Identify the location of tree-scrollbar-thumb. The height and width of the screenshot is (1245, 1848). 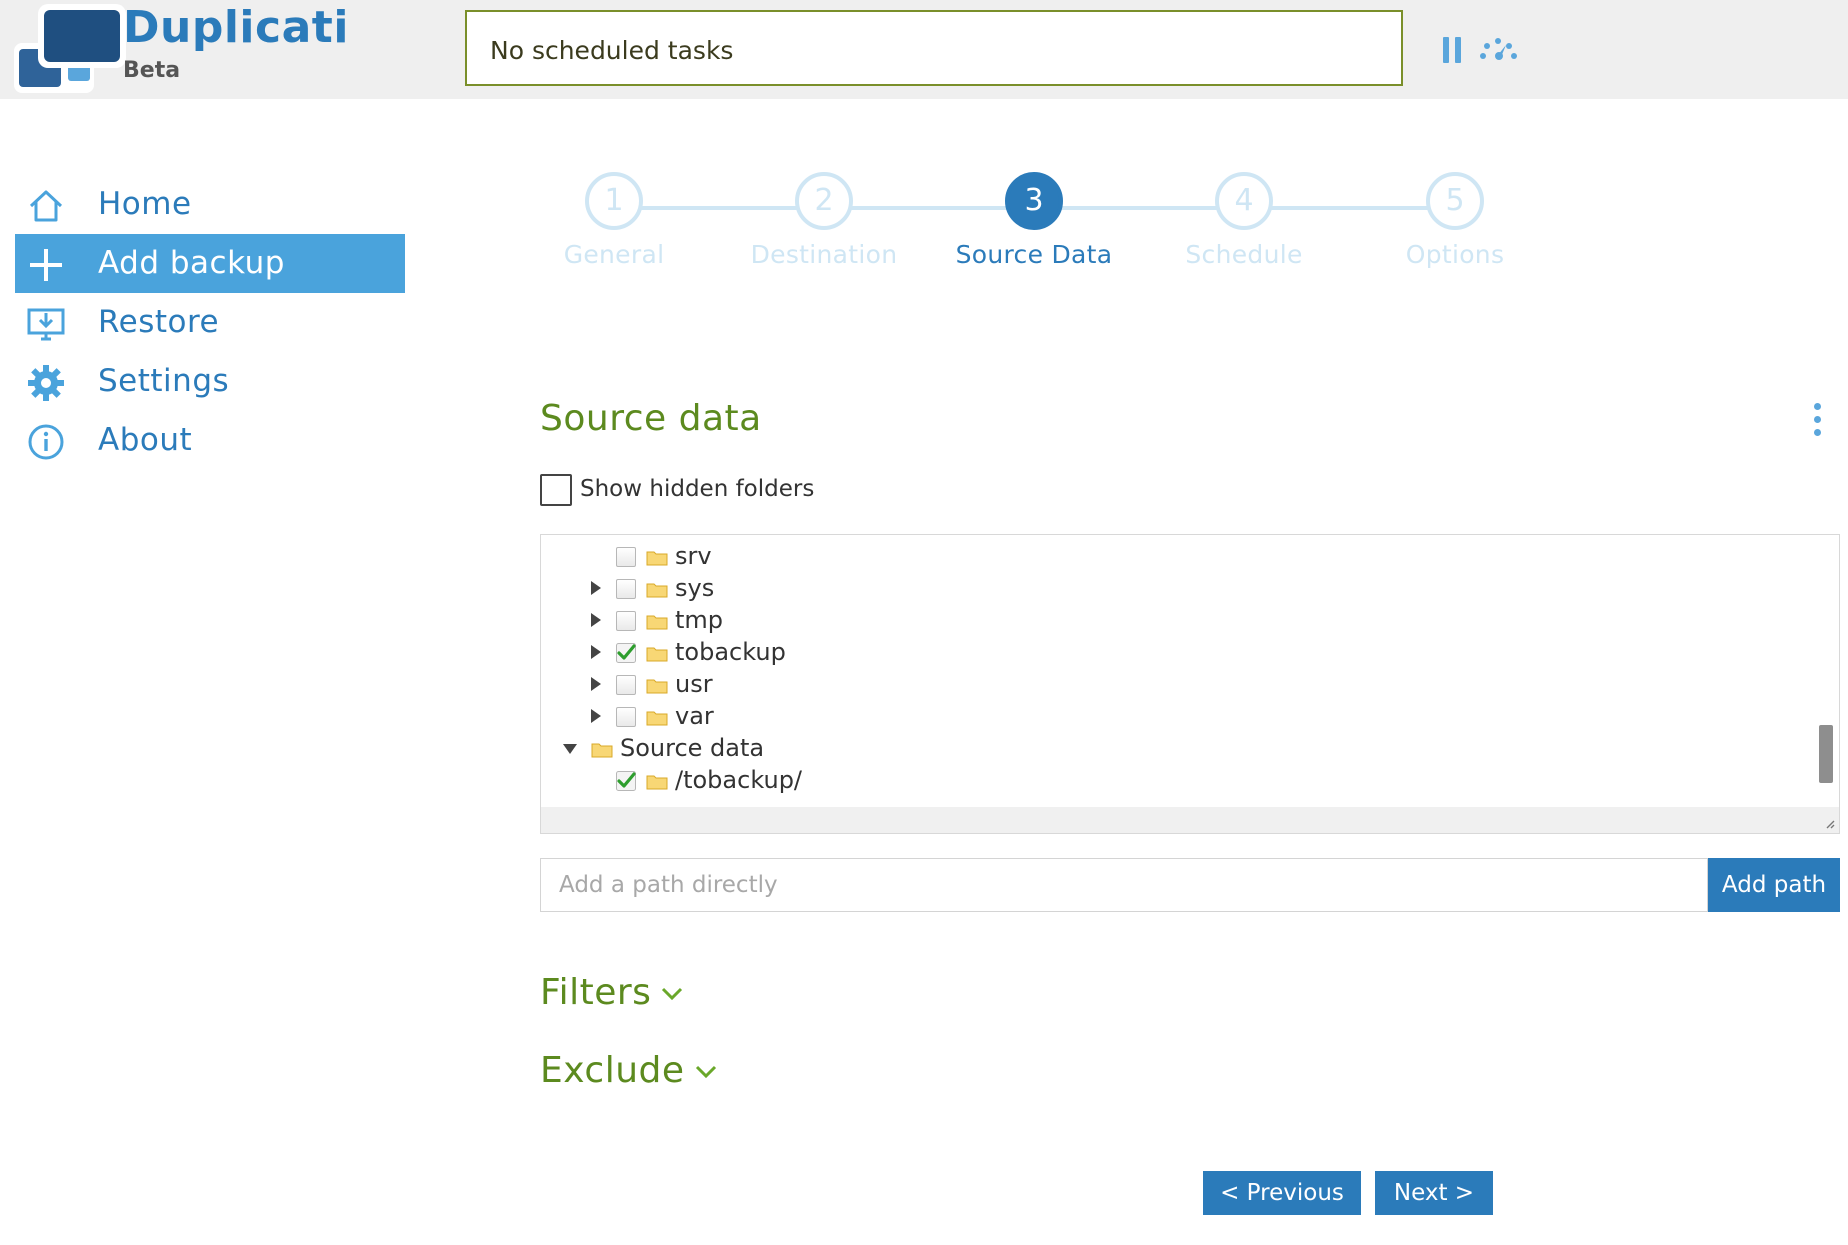
(1826, 754).